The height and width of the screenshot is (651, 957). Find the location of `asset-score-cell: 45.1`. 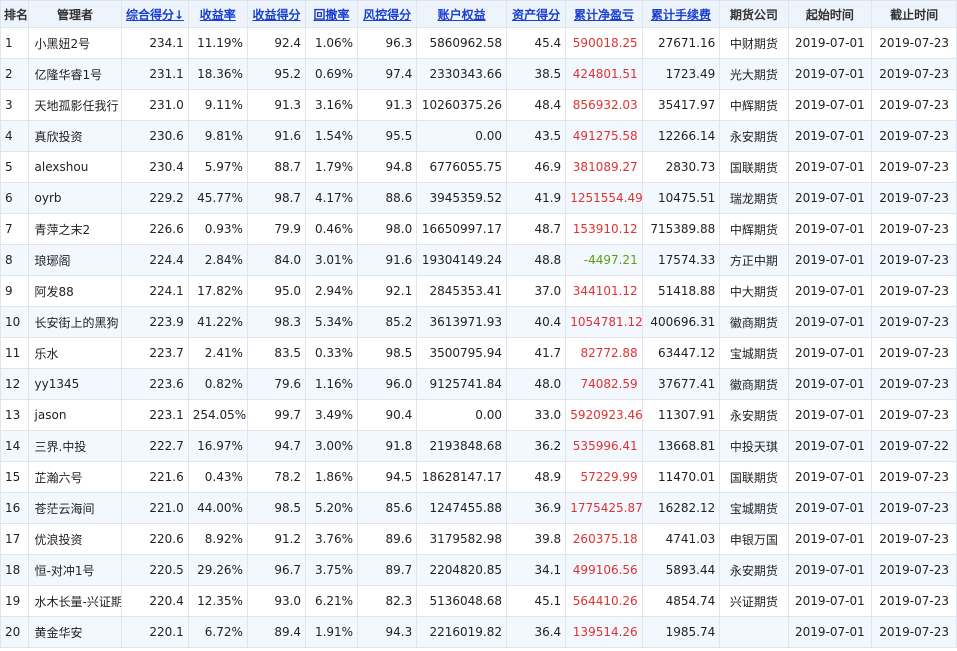

asset-score-cell: 45.1 is located at coordinates (536, 601).